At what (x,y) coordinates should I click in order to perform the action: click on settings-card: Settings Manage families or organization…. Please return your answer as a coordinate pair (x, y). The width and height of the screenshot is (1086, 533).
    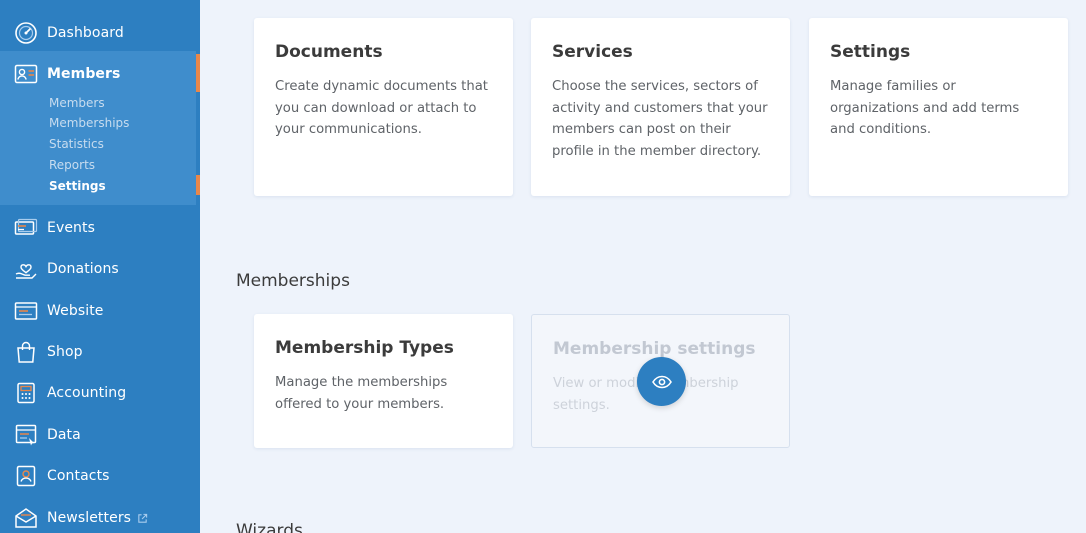
    Looking at the image, I should click on (938, 107).